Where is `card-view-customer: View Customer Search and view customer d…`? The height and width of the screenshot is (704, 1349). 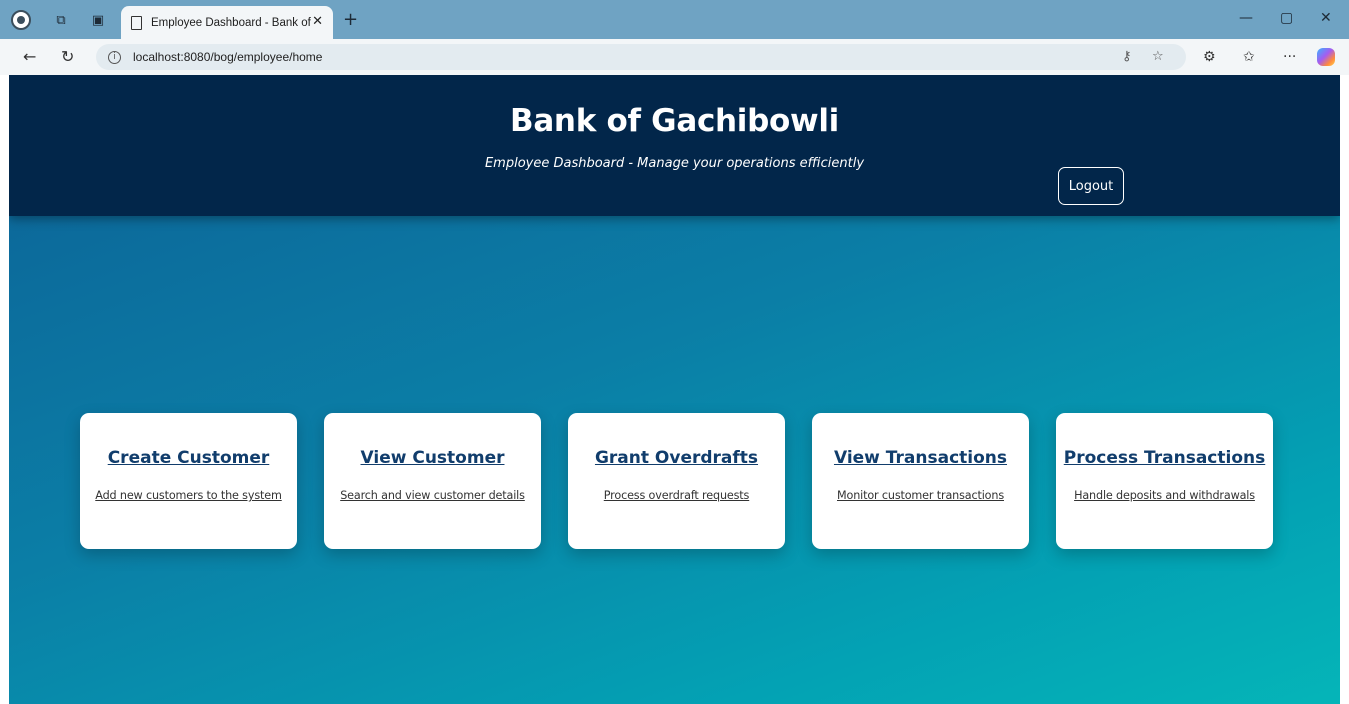 card-view-customer: View Customer Search and view customer d… is located at coordinates (432, 481).